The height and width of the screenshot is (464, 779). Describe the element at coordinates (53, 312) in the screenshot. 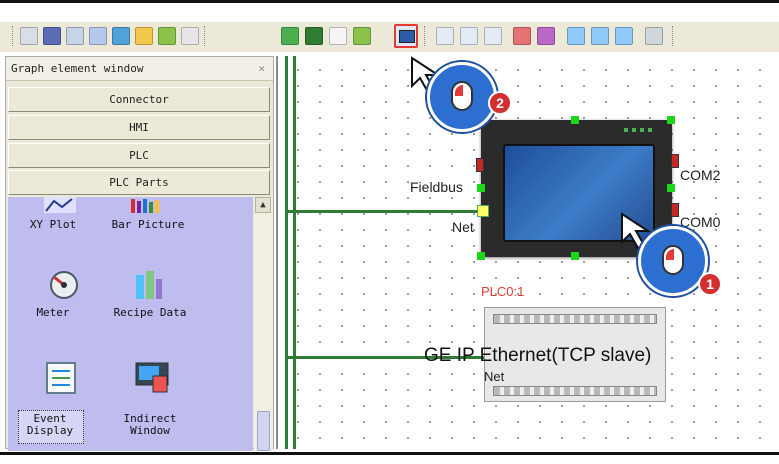

I see `item-label: Meter` at that location.